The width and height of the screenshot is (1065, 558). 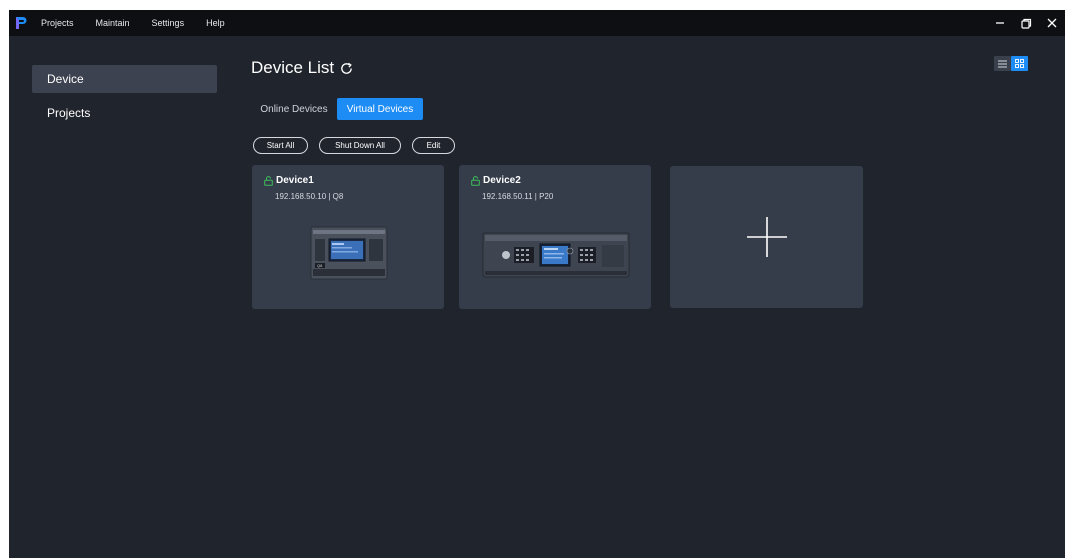 I want to click on device-q8-image: Q8, so click(x=349, y=256).